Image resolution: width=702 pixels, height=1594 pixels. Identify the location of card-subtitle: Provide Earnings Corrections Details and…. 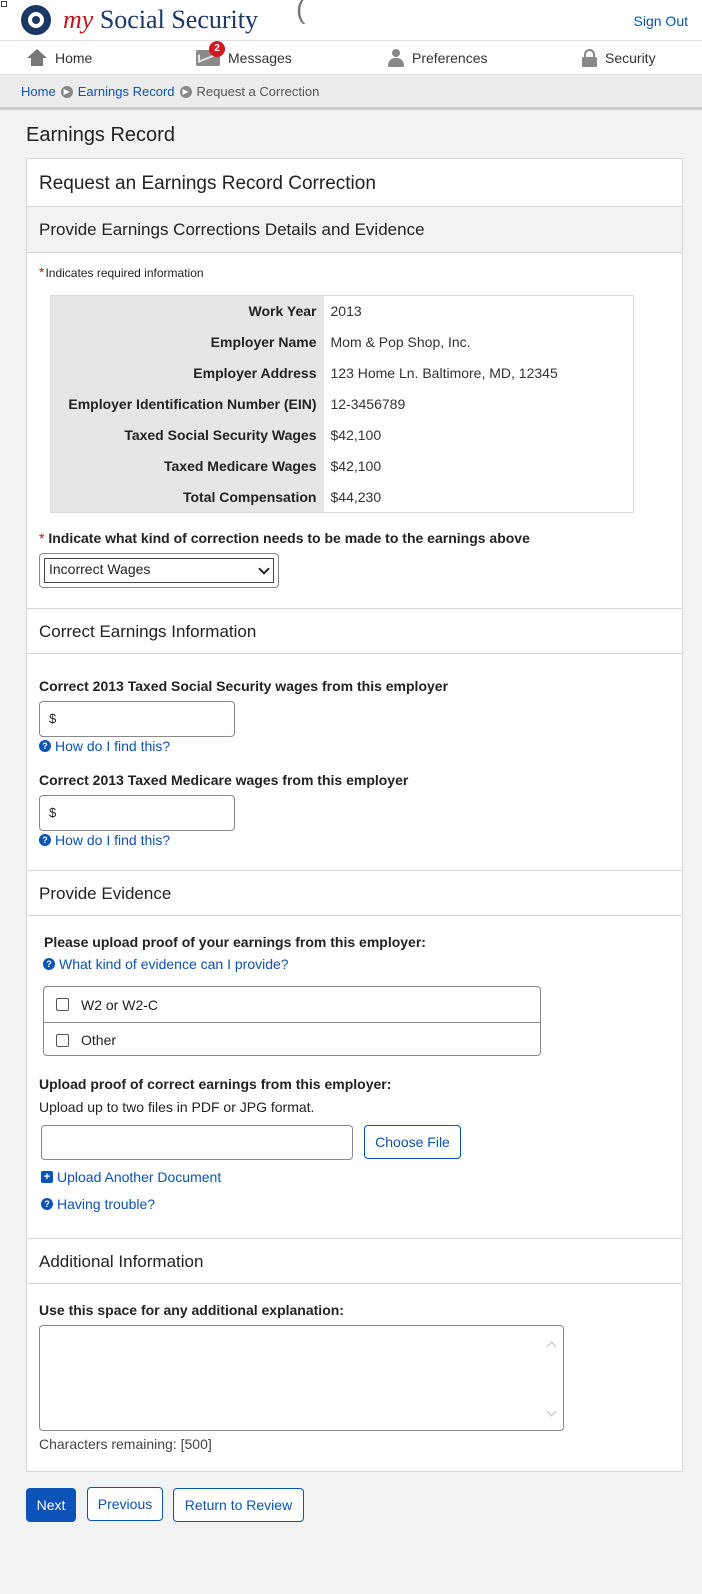
(354, 230).